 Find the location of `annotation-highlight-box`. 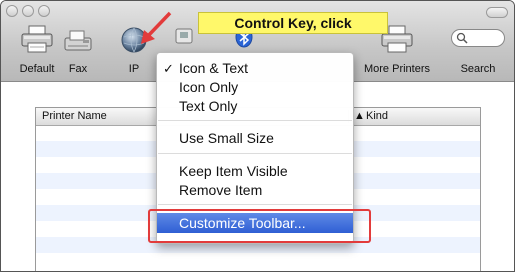

annotation-highlight-box is located at coordinates (259, 226).